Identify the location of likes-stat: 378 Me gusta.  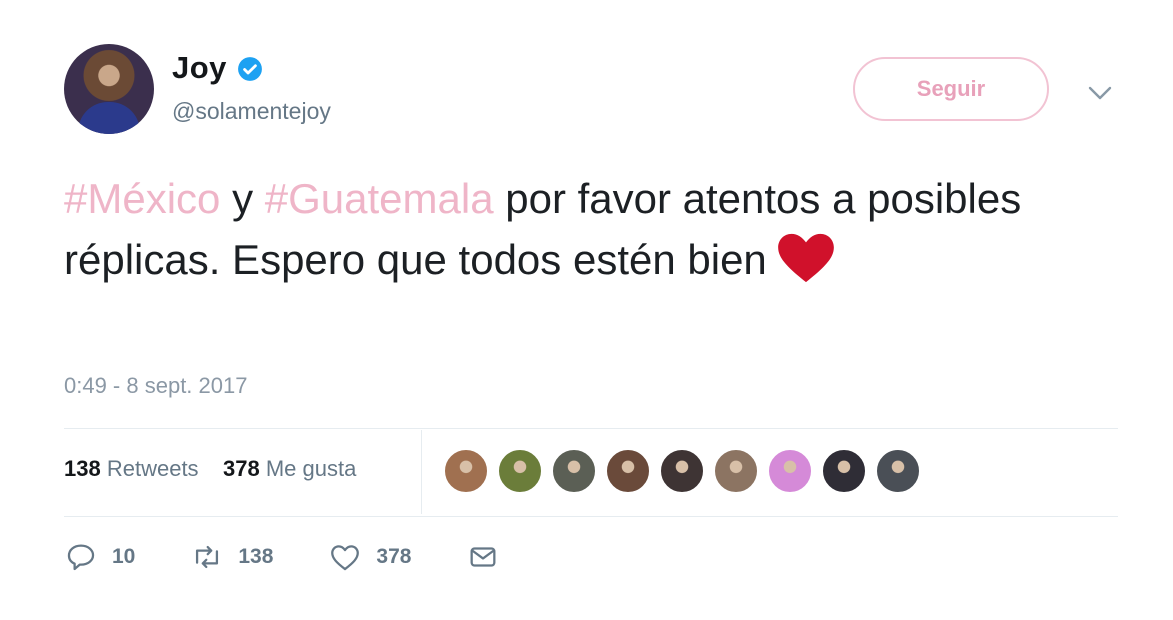
(289, 468).